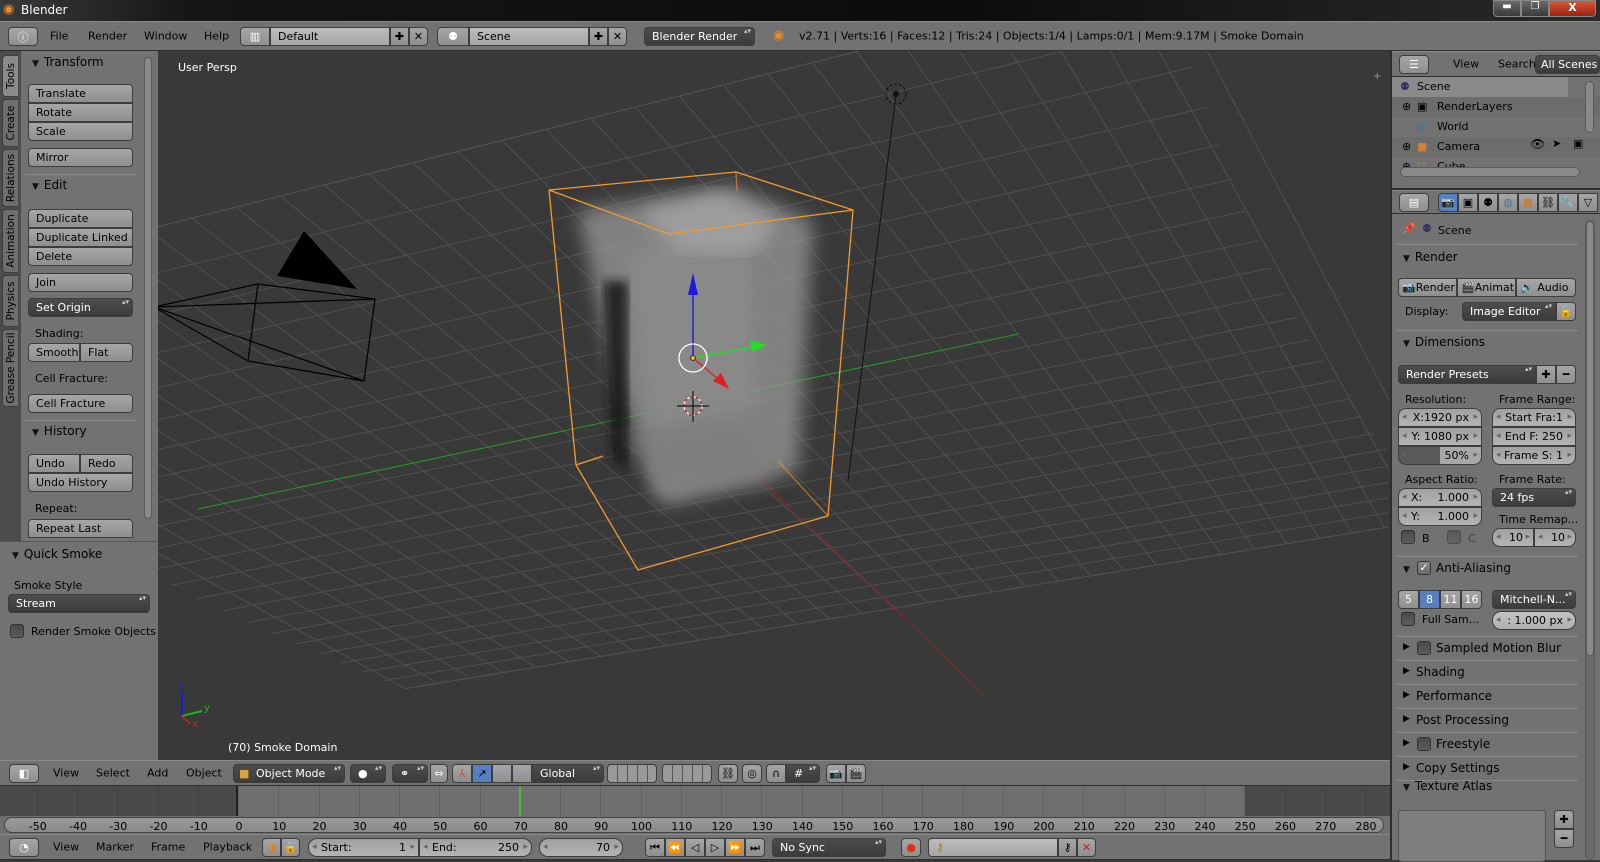  What do you see at coordinates (715, 847) in the screenshot?
I see `play-button: ▷` at bounding box center [715, 847].